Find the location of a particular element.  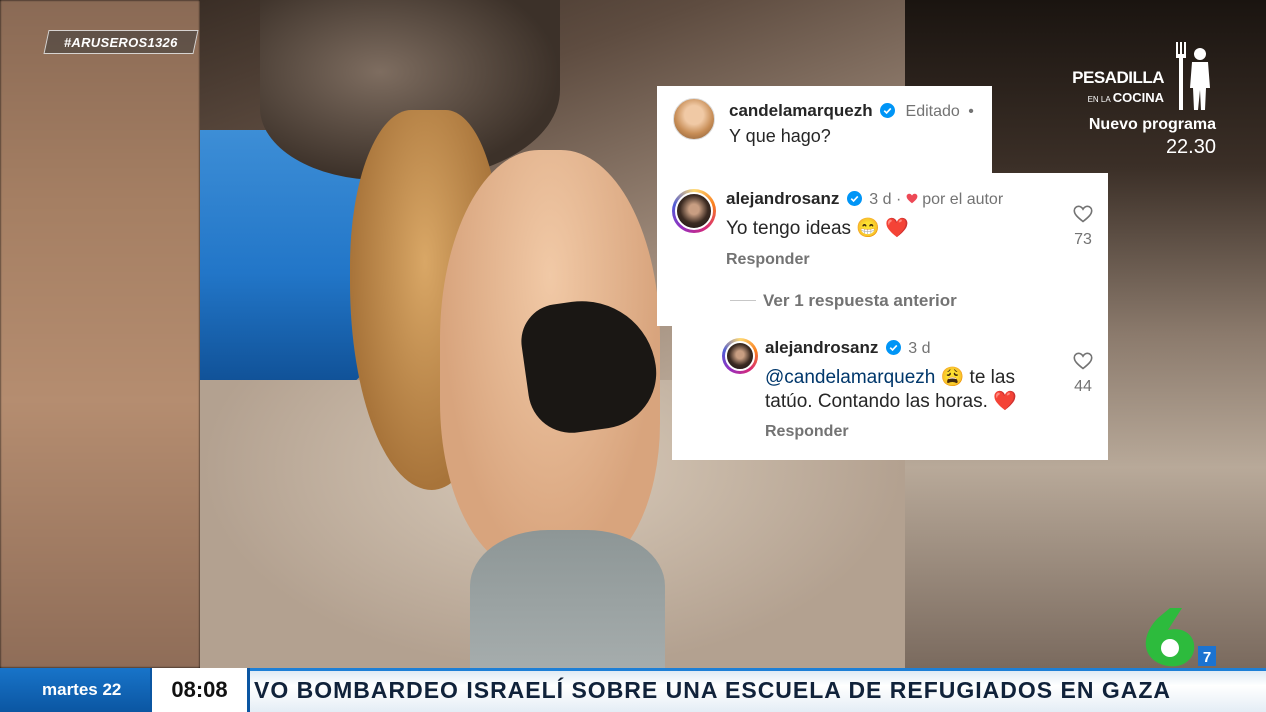

lasexta-logo-icon: 7 is located at coordinates (1180, 637).